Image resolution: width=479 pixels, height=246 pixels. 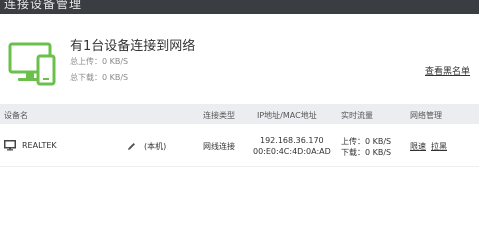 What do you see at coordinates (99, 61) in the screenshot?
I see `total-upload: 总上传：0 KB/S` at bounding box center [99, 61].